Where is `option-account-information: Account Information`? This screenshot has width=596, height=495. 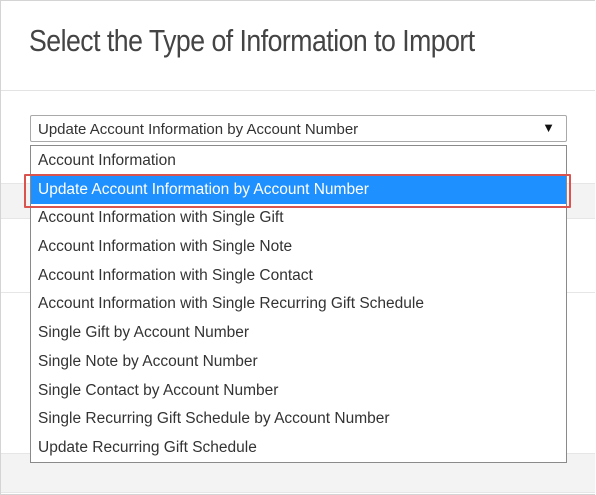 option-account-information: Account Information is located at coordinates (298, 161).